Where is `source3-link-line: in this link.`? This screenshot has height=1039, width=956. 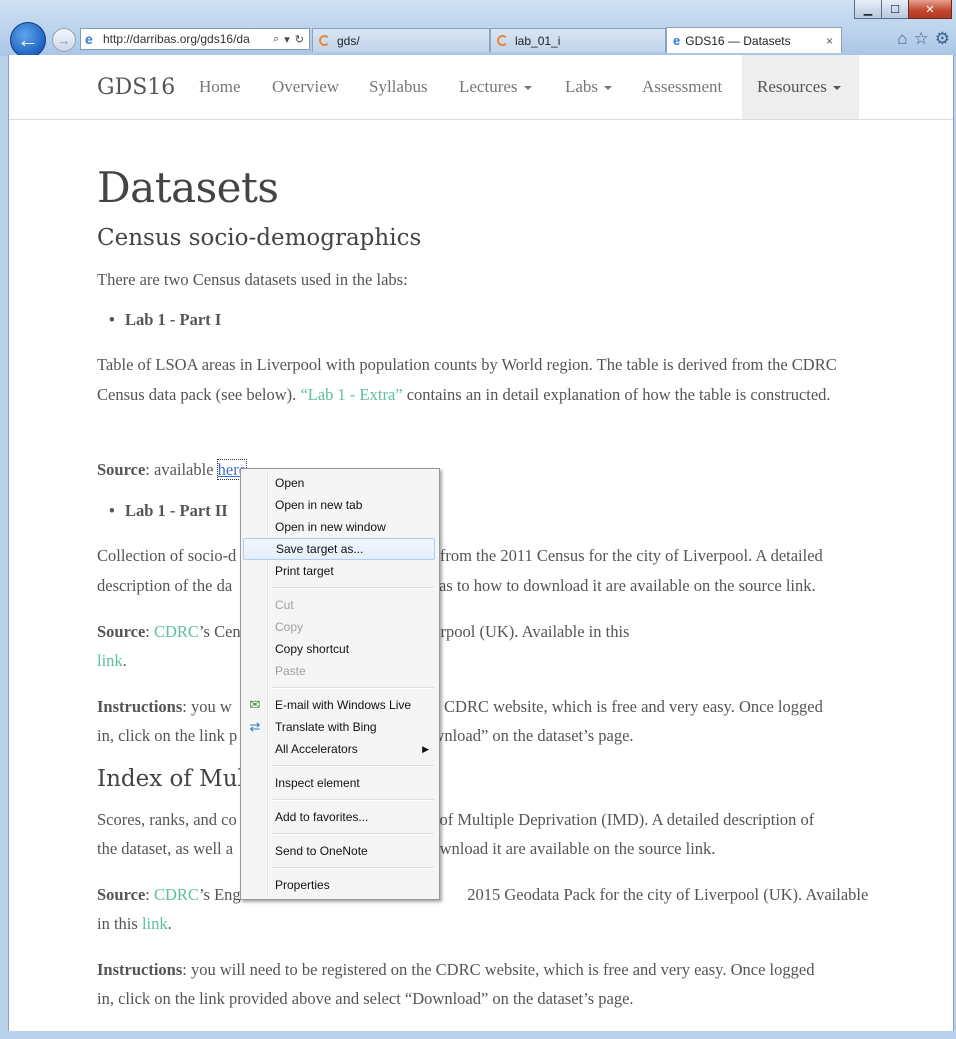 source3-link-line: in this link. is located at coordinates (134, 923).